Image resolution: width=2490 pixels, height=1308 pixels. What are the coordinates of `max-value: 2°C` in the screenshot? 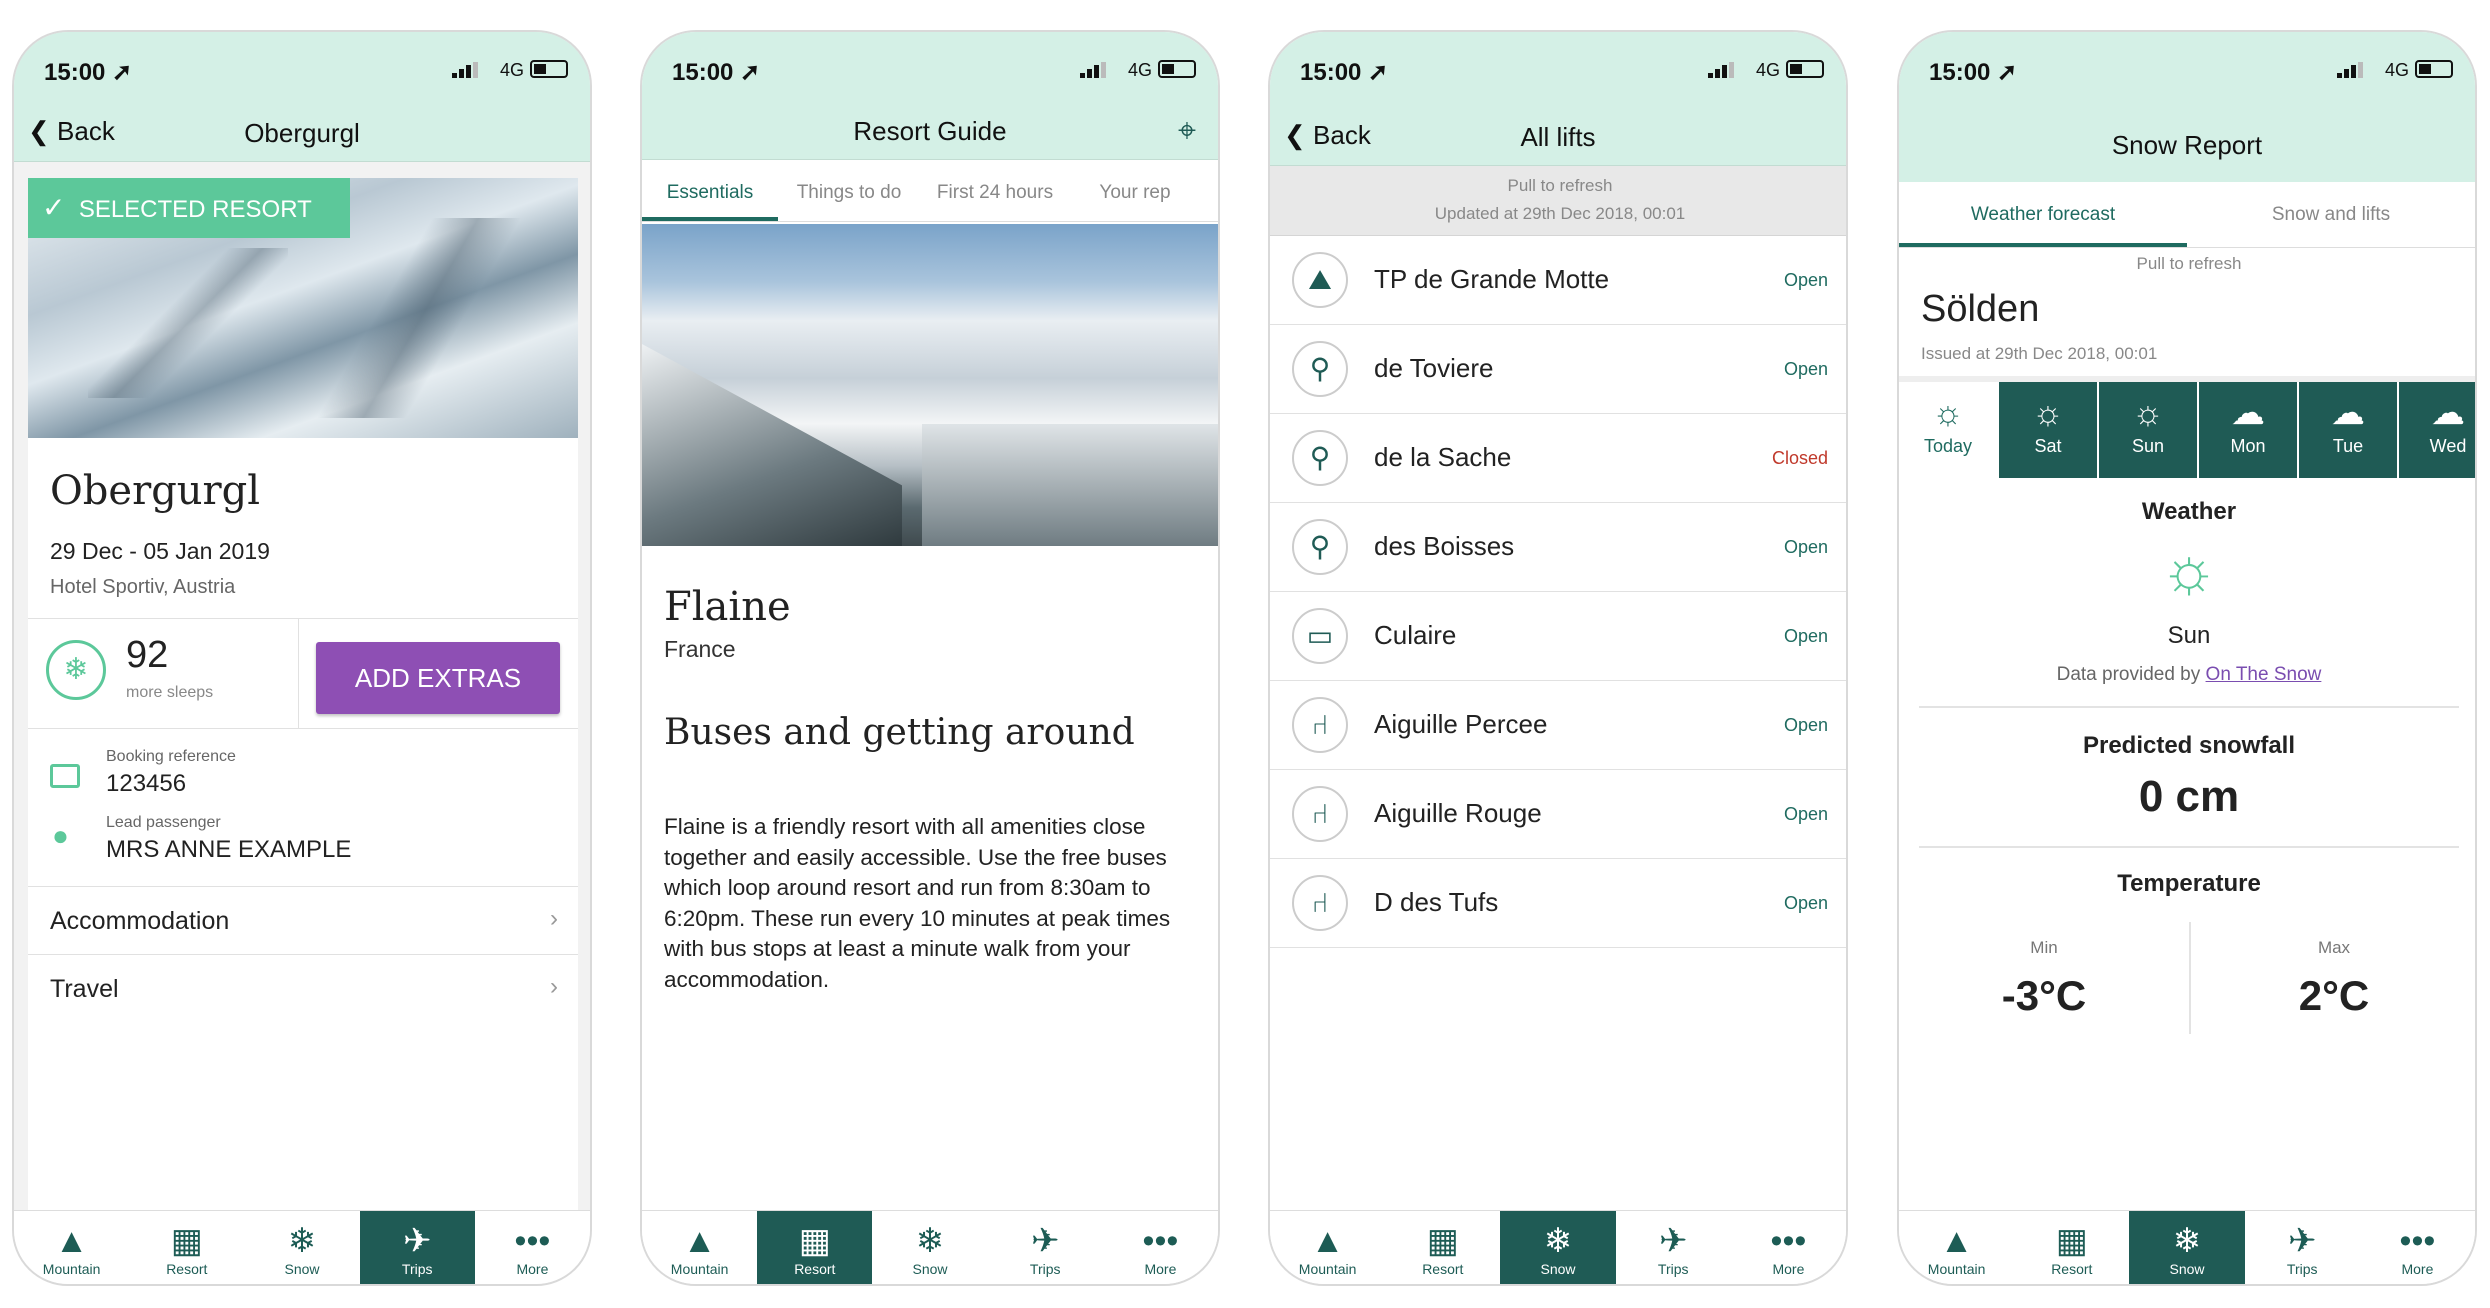 It's located at (2334, 995).